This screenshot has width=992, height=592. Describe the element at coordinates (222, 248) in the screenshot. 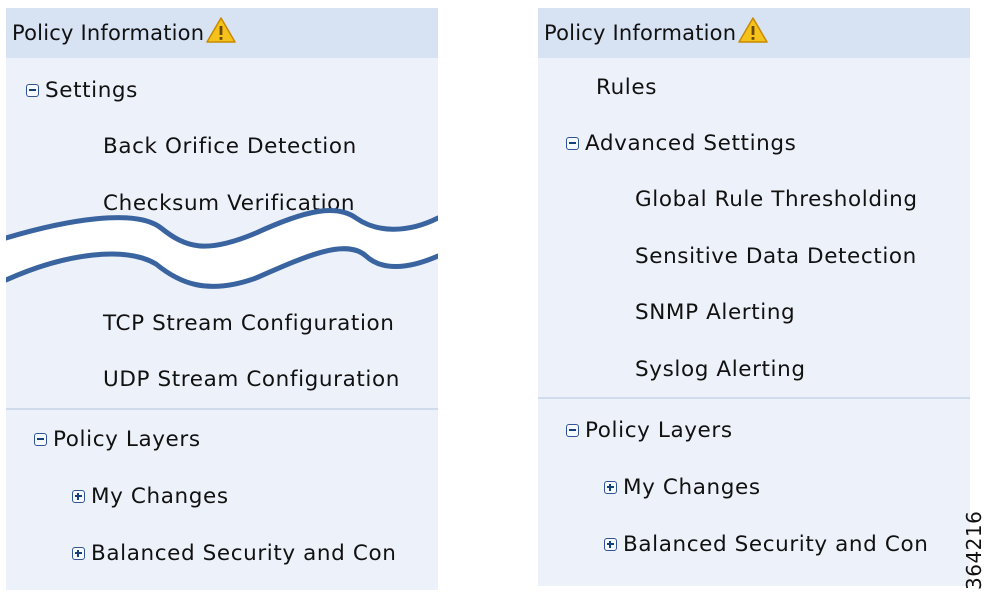

I see `break-separator` at that location.